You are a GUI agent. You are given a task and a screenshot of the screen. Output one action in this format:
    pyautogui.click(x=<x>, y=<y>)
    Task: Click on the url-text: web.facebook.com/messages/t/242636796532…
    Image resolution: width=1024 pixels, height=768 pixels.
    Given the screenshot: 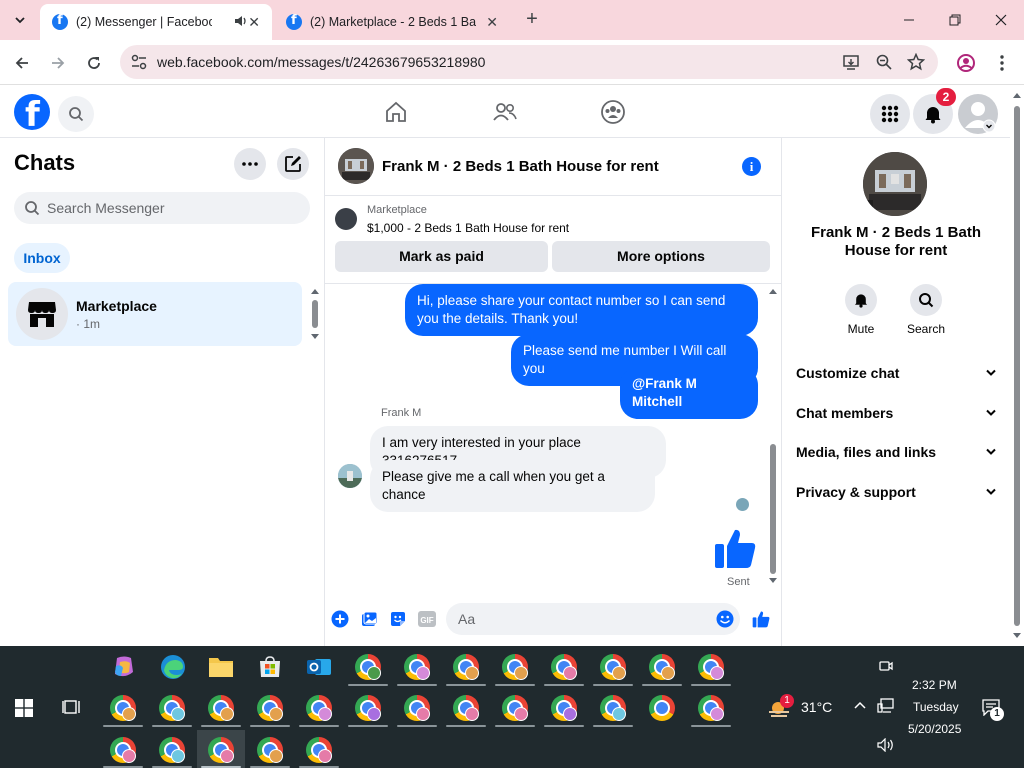 What is the action you would take?
    pyautogui.click(x=321, y=62)
    